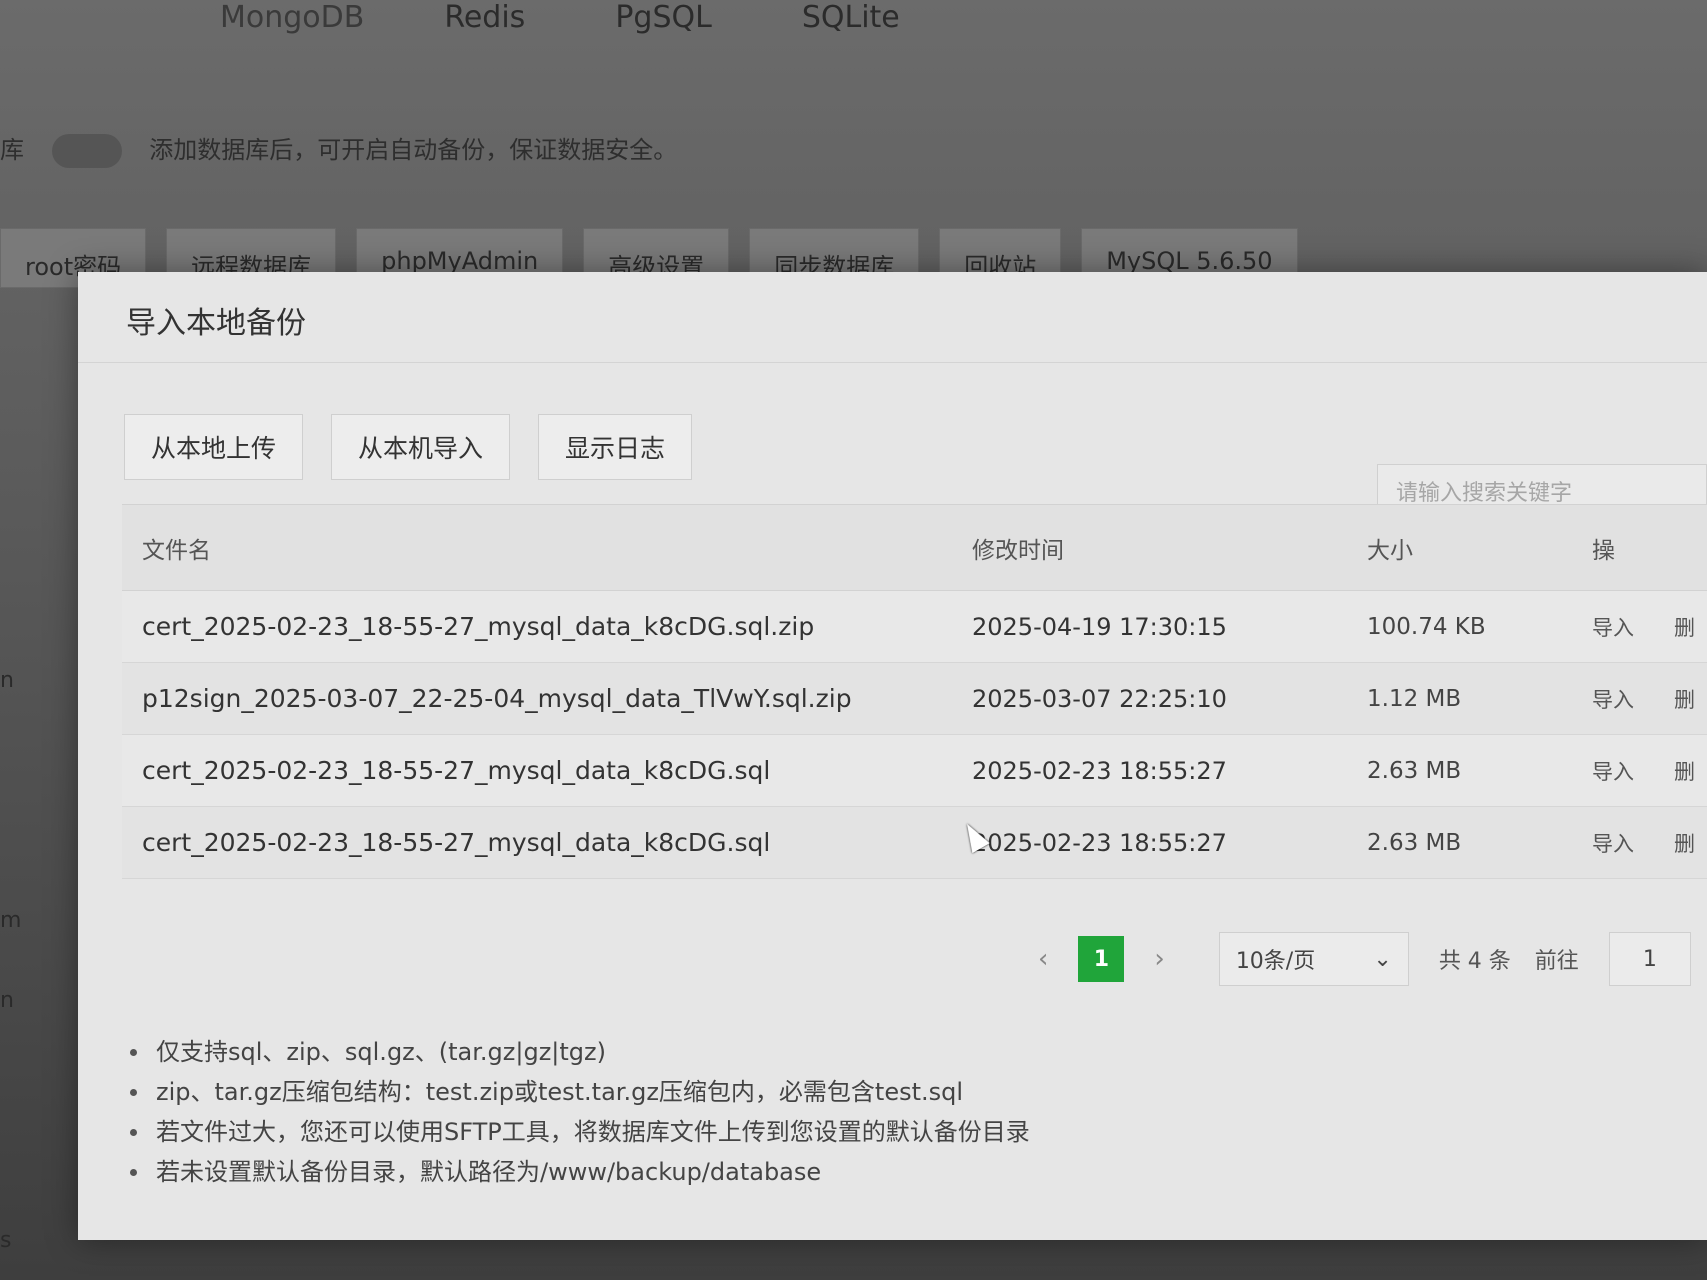  I want to click on divider, so click(892, 362).